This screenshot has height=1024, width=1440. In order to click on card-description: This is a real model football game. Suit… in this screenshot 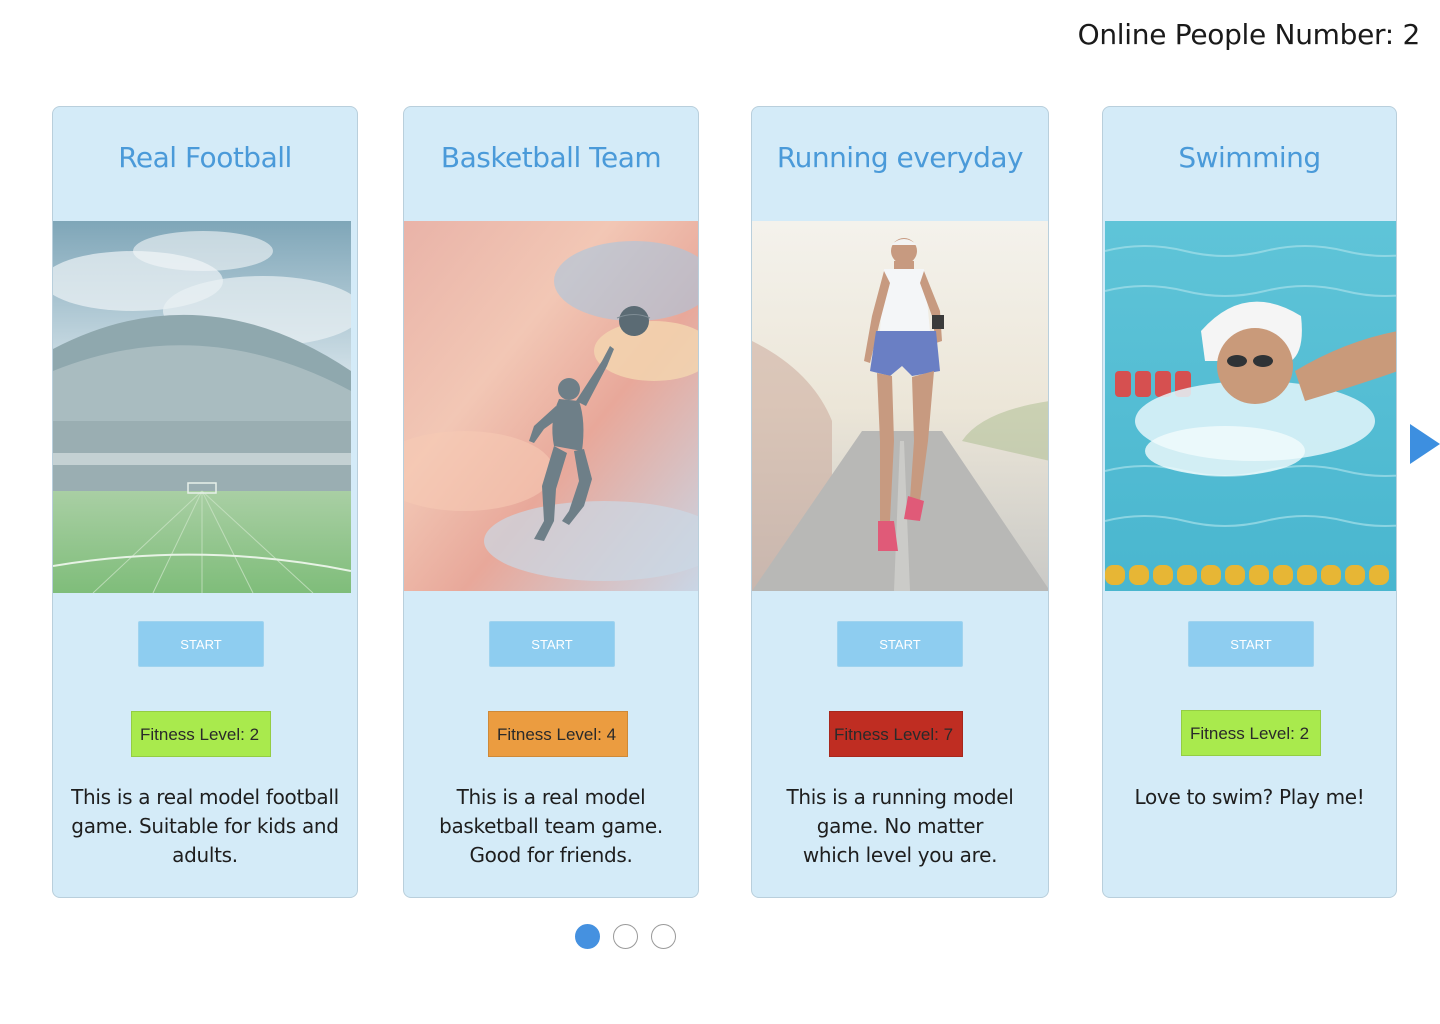, I will do `click(205, 826)`.